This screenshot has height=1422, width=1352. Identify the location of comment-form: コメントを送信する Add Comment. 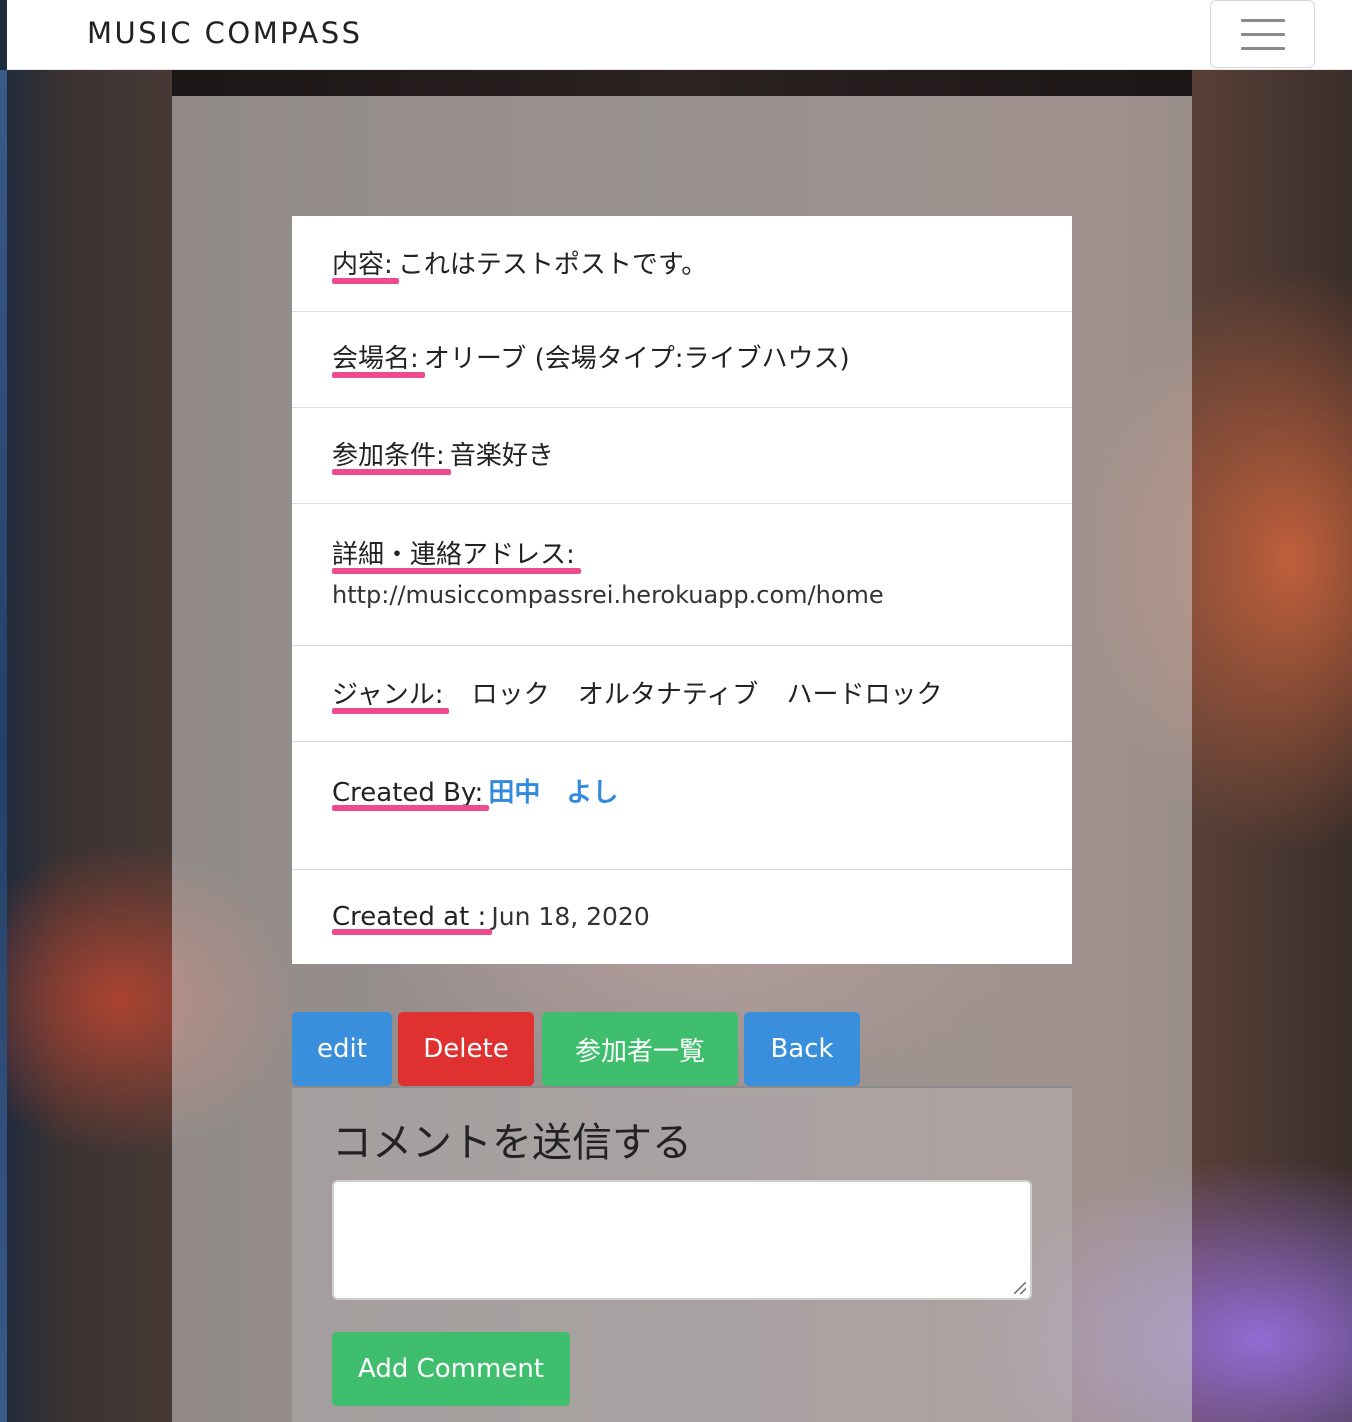
(682, 1254).